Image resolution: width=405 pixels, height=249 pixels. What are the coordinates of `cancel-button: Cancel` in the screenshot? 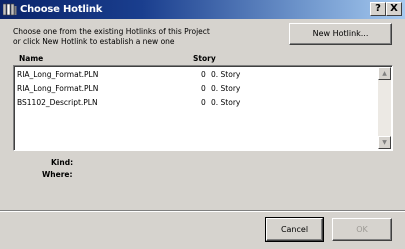 It's located at (294, 229).